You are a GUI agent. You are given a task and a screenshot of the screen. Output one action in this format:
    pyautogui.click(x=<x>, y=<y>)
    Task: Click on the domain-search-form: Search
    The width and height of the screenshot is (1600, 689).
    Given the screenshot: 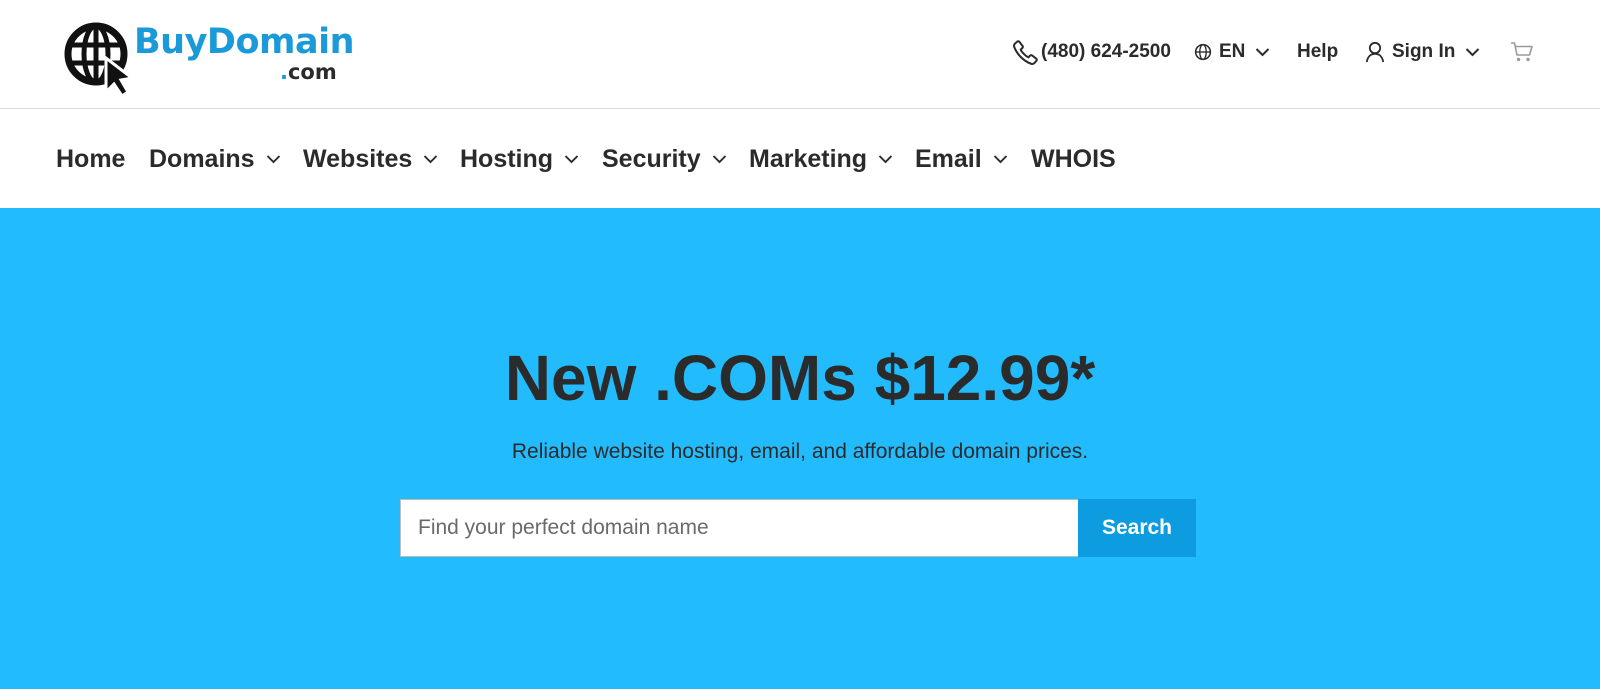 What is the action you would take?
    pyautogui.click(x=798, y=528)
    